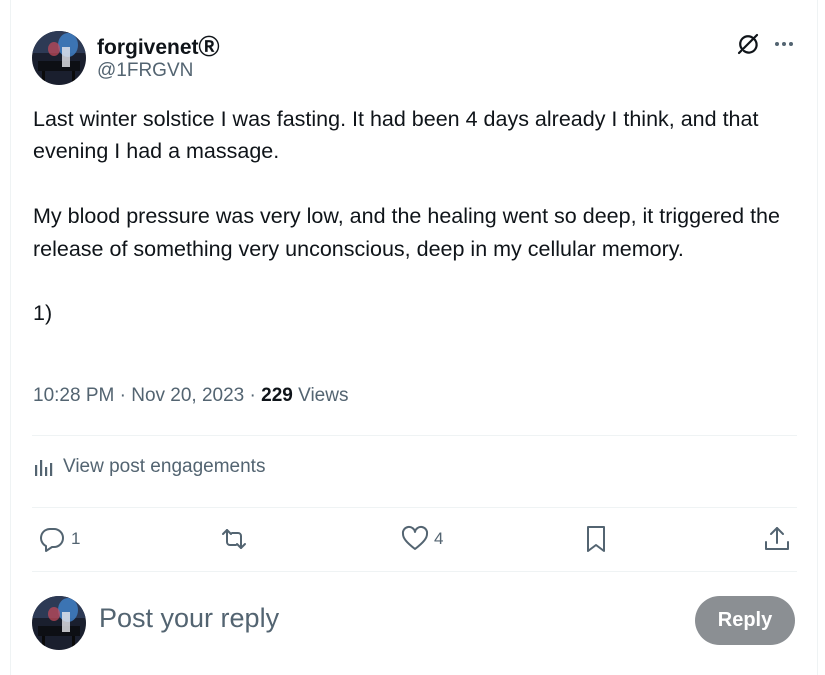  What do you see at coordinates (277, 395) in the screenshot?
I see `views-count: 229` at bounding box center [277, 395].